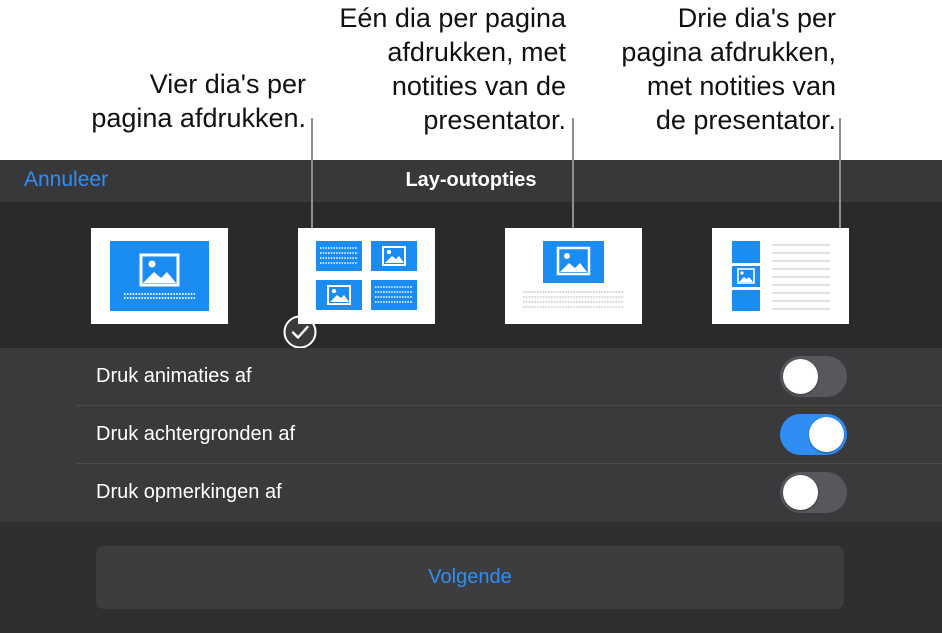 The height and width of the screenshot is (633, 942). I want to click on sheet-title: Lay-outopties, so click(471, 180).